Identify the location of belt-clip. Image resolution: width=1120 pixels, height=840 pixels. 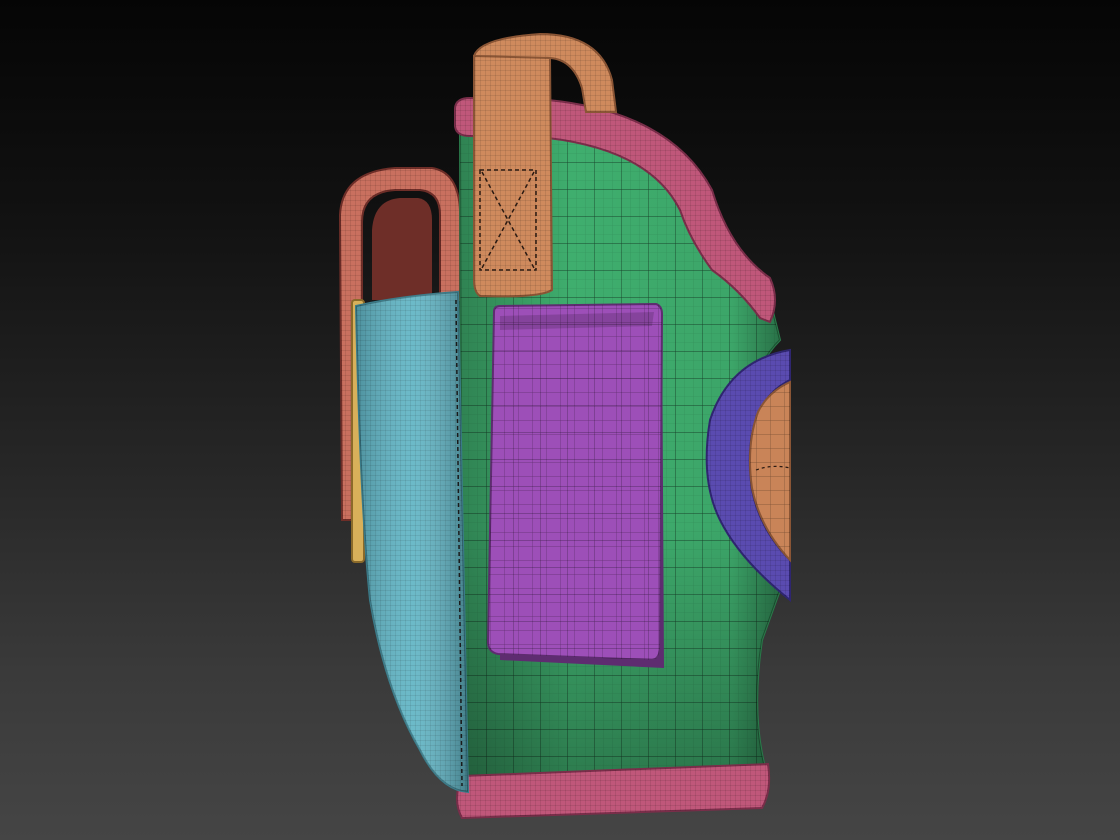
(575, 485).